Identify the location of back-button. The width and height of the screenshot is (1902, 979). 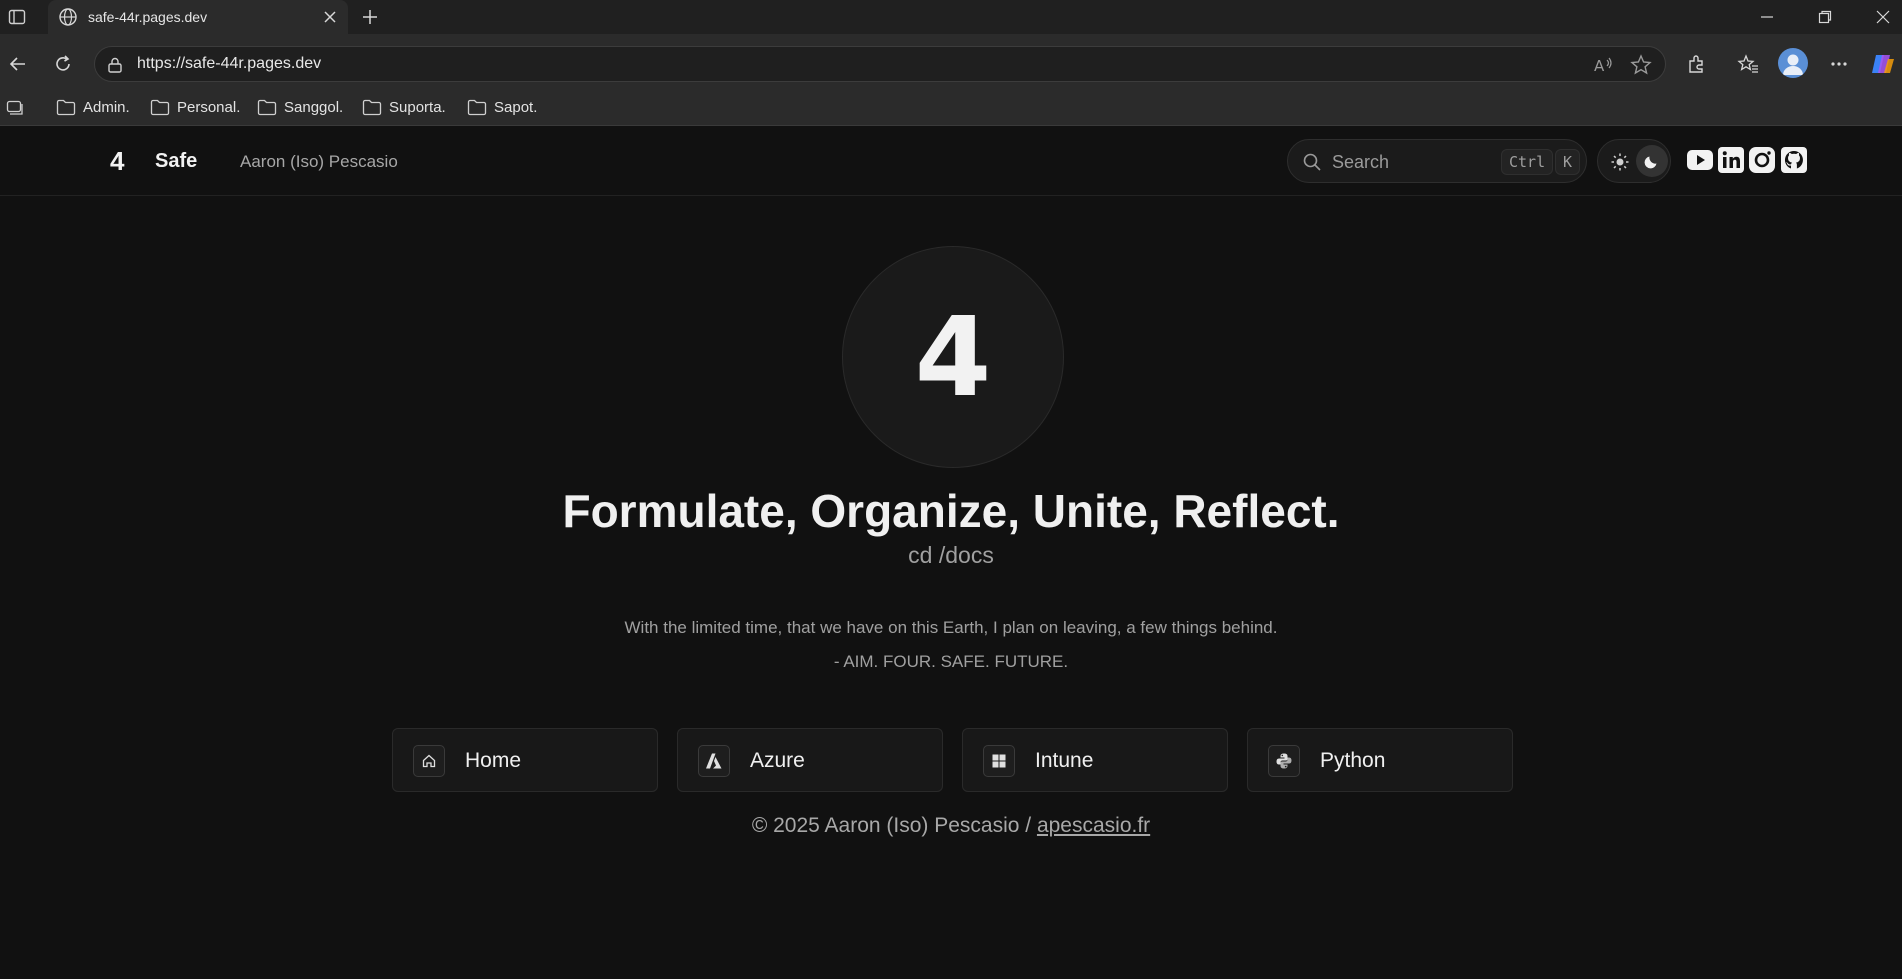
(18, 64).